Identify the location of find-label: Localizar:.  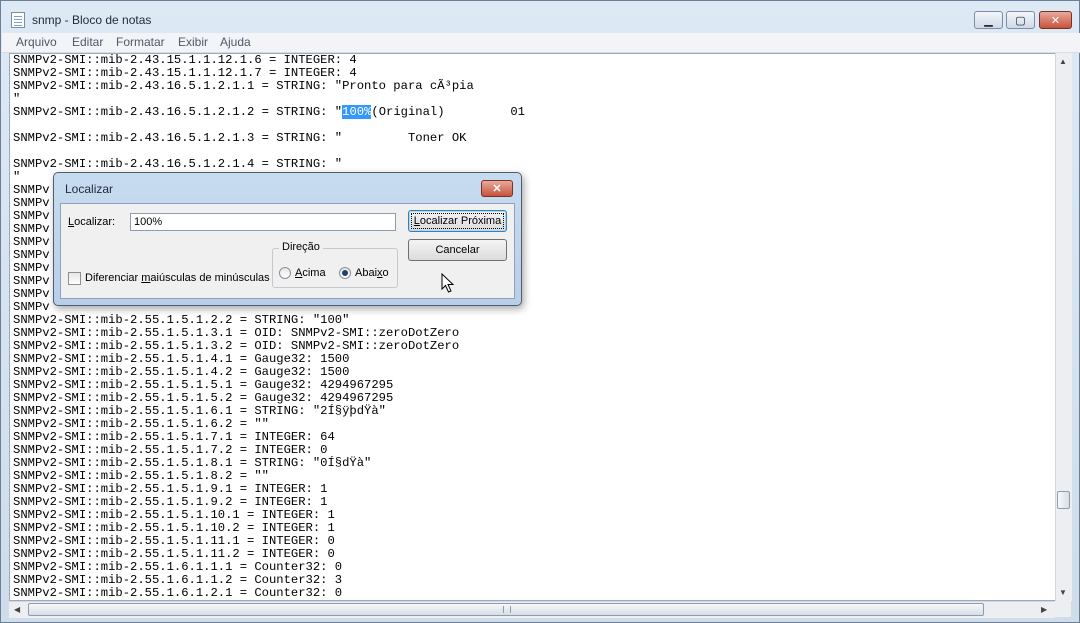
(92, 222).